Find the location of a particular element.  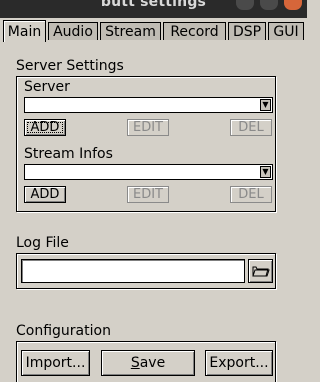

configuration-label: Configuration is located at coordinates (63, 331).